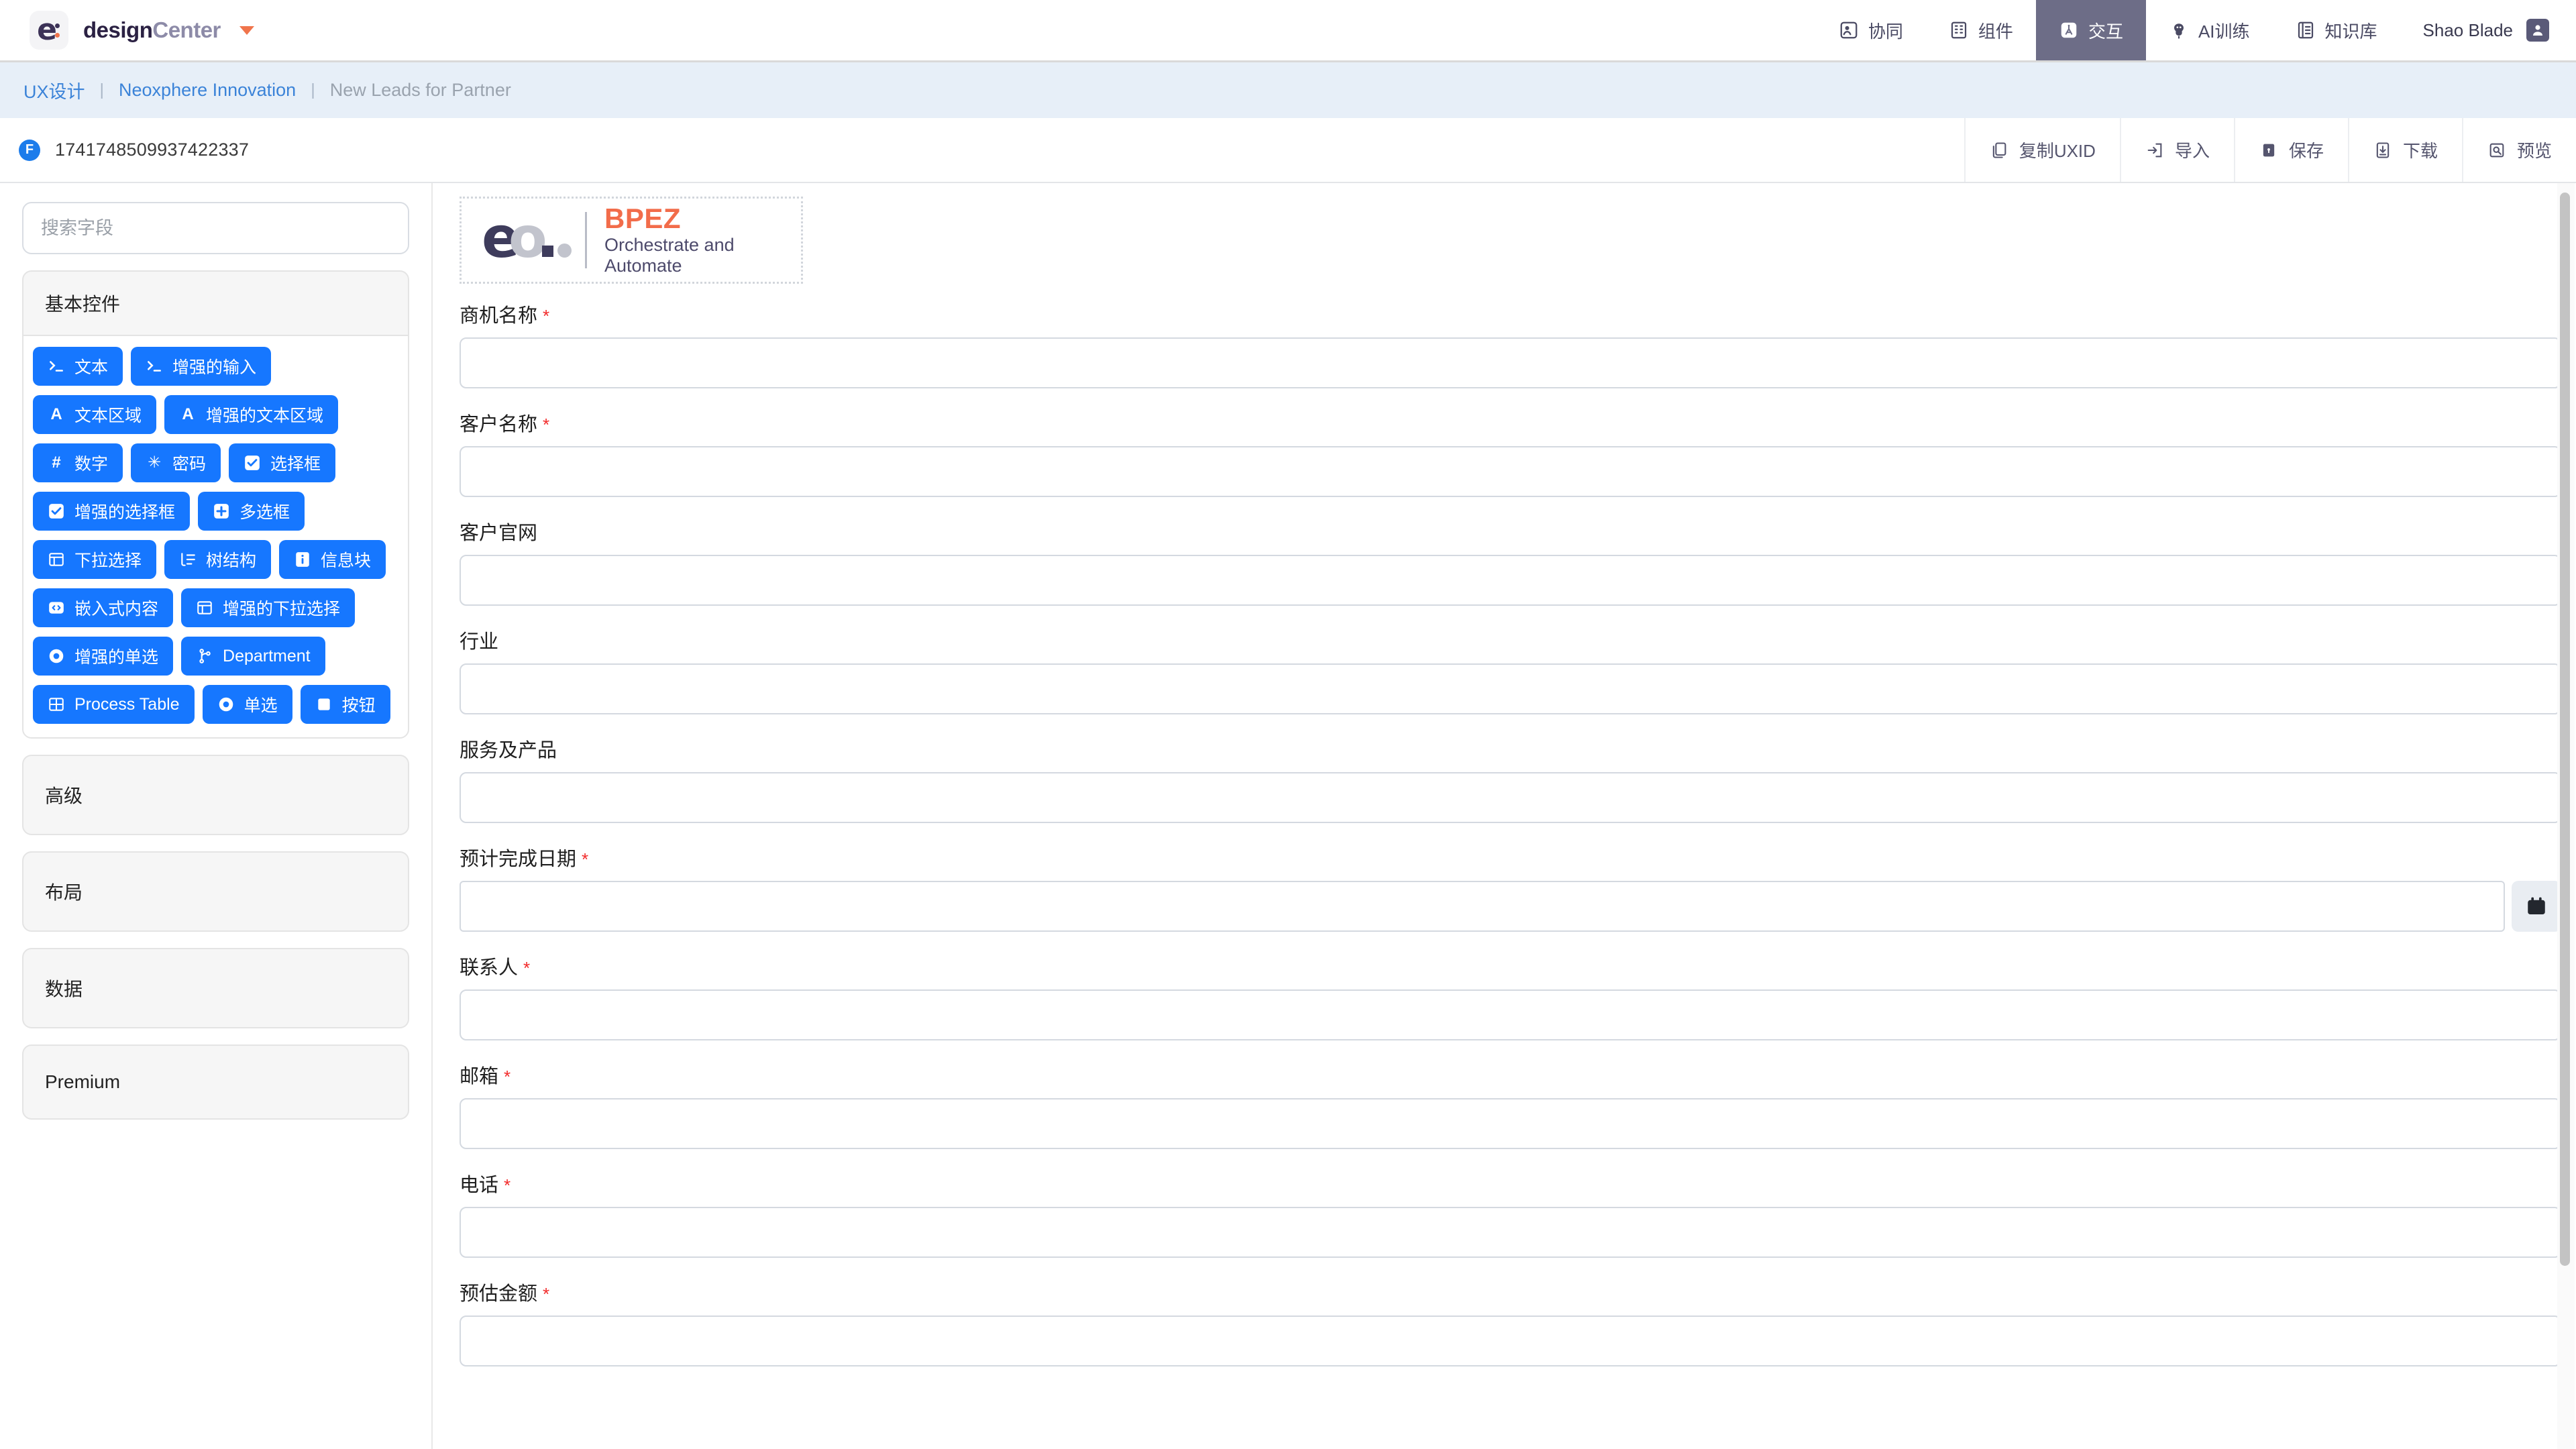 This screenshot has width=2576, height=1449. I want to click on chip-textarea: A 文本区域, so click(95, 414).